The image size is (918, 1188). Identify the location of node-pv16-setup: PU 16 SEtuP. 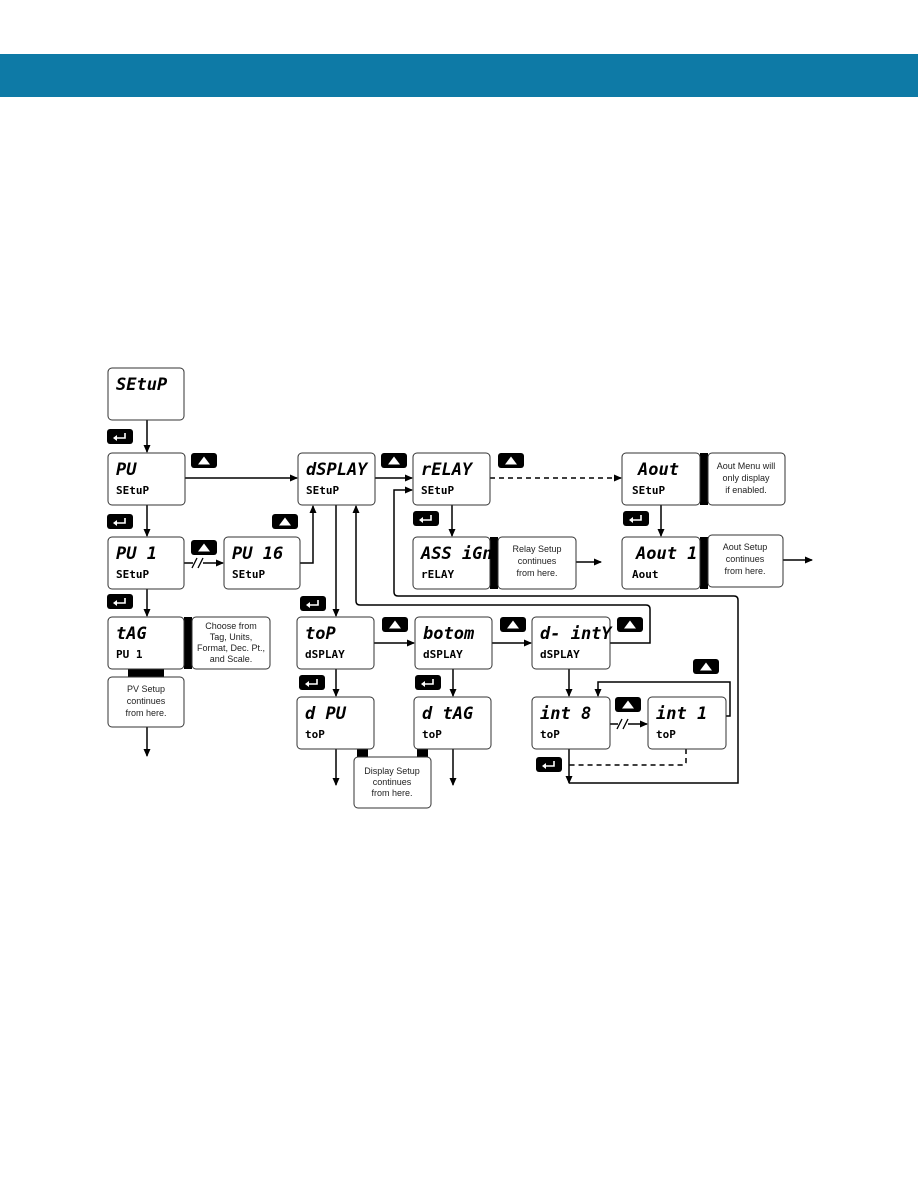
(262, 563).